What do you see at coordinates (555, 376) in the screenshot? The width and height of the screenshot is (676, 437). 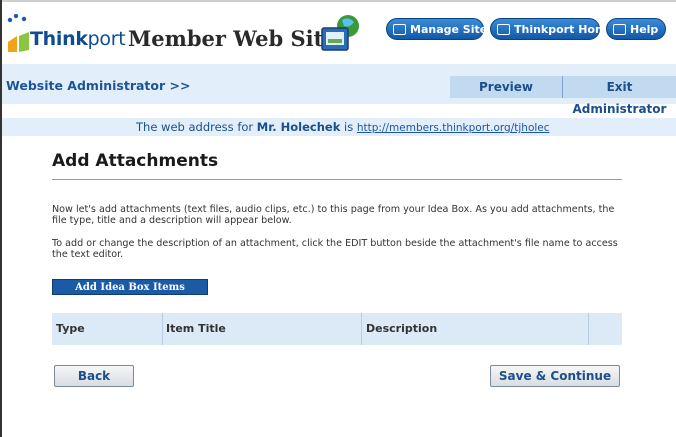 I see `save-continue-button: Save & Continue` at bounding box center [555, 376].